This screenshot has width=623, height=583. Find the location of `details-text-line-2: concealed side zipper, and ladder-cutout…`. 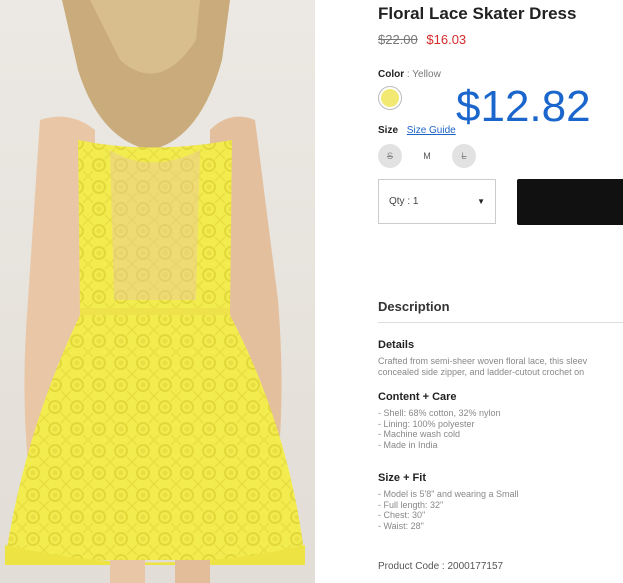

details-text-line-2: concealed side zipper, and ladder-cutout… is located at coordinates (481, 372).